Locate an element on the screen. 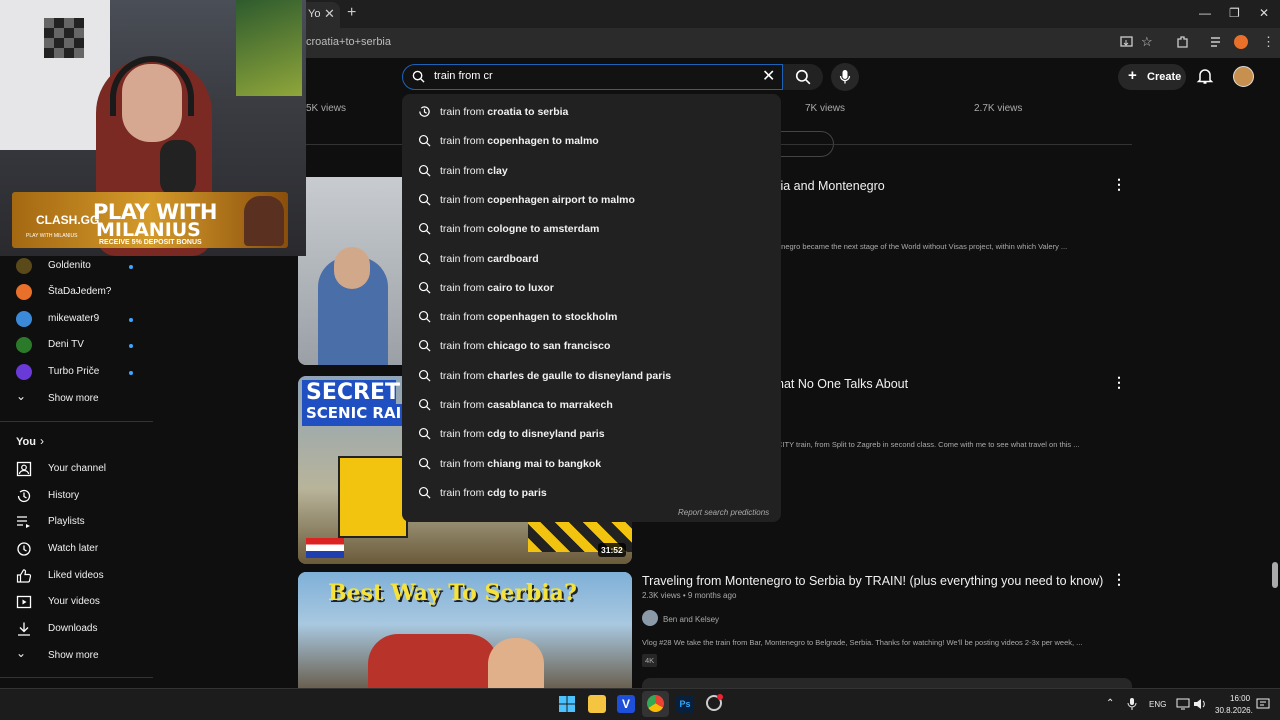 This screenshot has width=1280, height=720. search-suggestion: train from cdg to disneyland paris is located at coordinates (591, 433).